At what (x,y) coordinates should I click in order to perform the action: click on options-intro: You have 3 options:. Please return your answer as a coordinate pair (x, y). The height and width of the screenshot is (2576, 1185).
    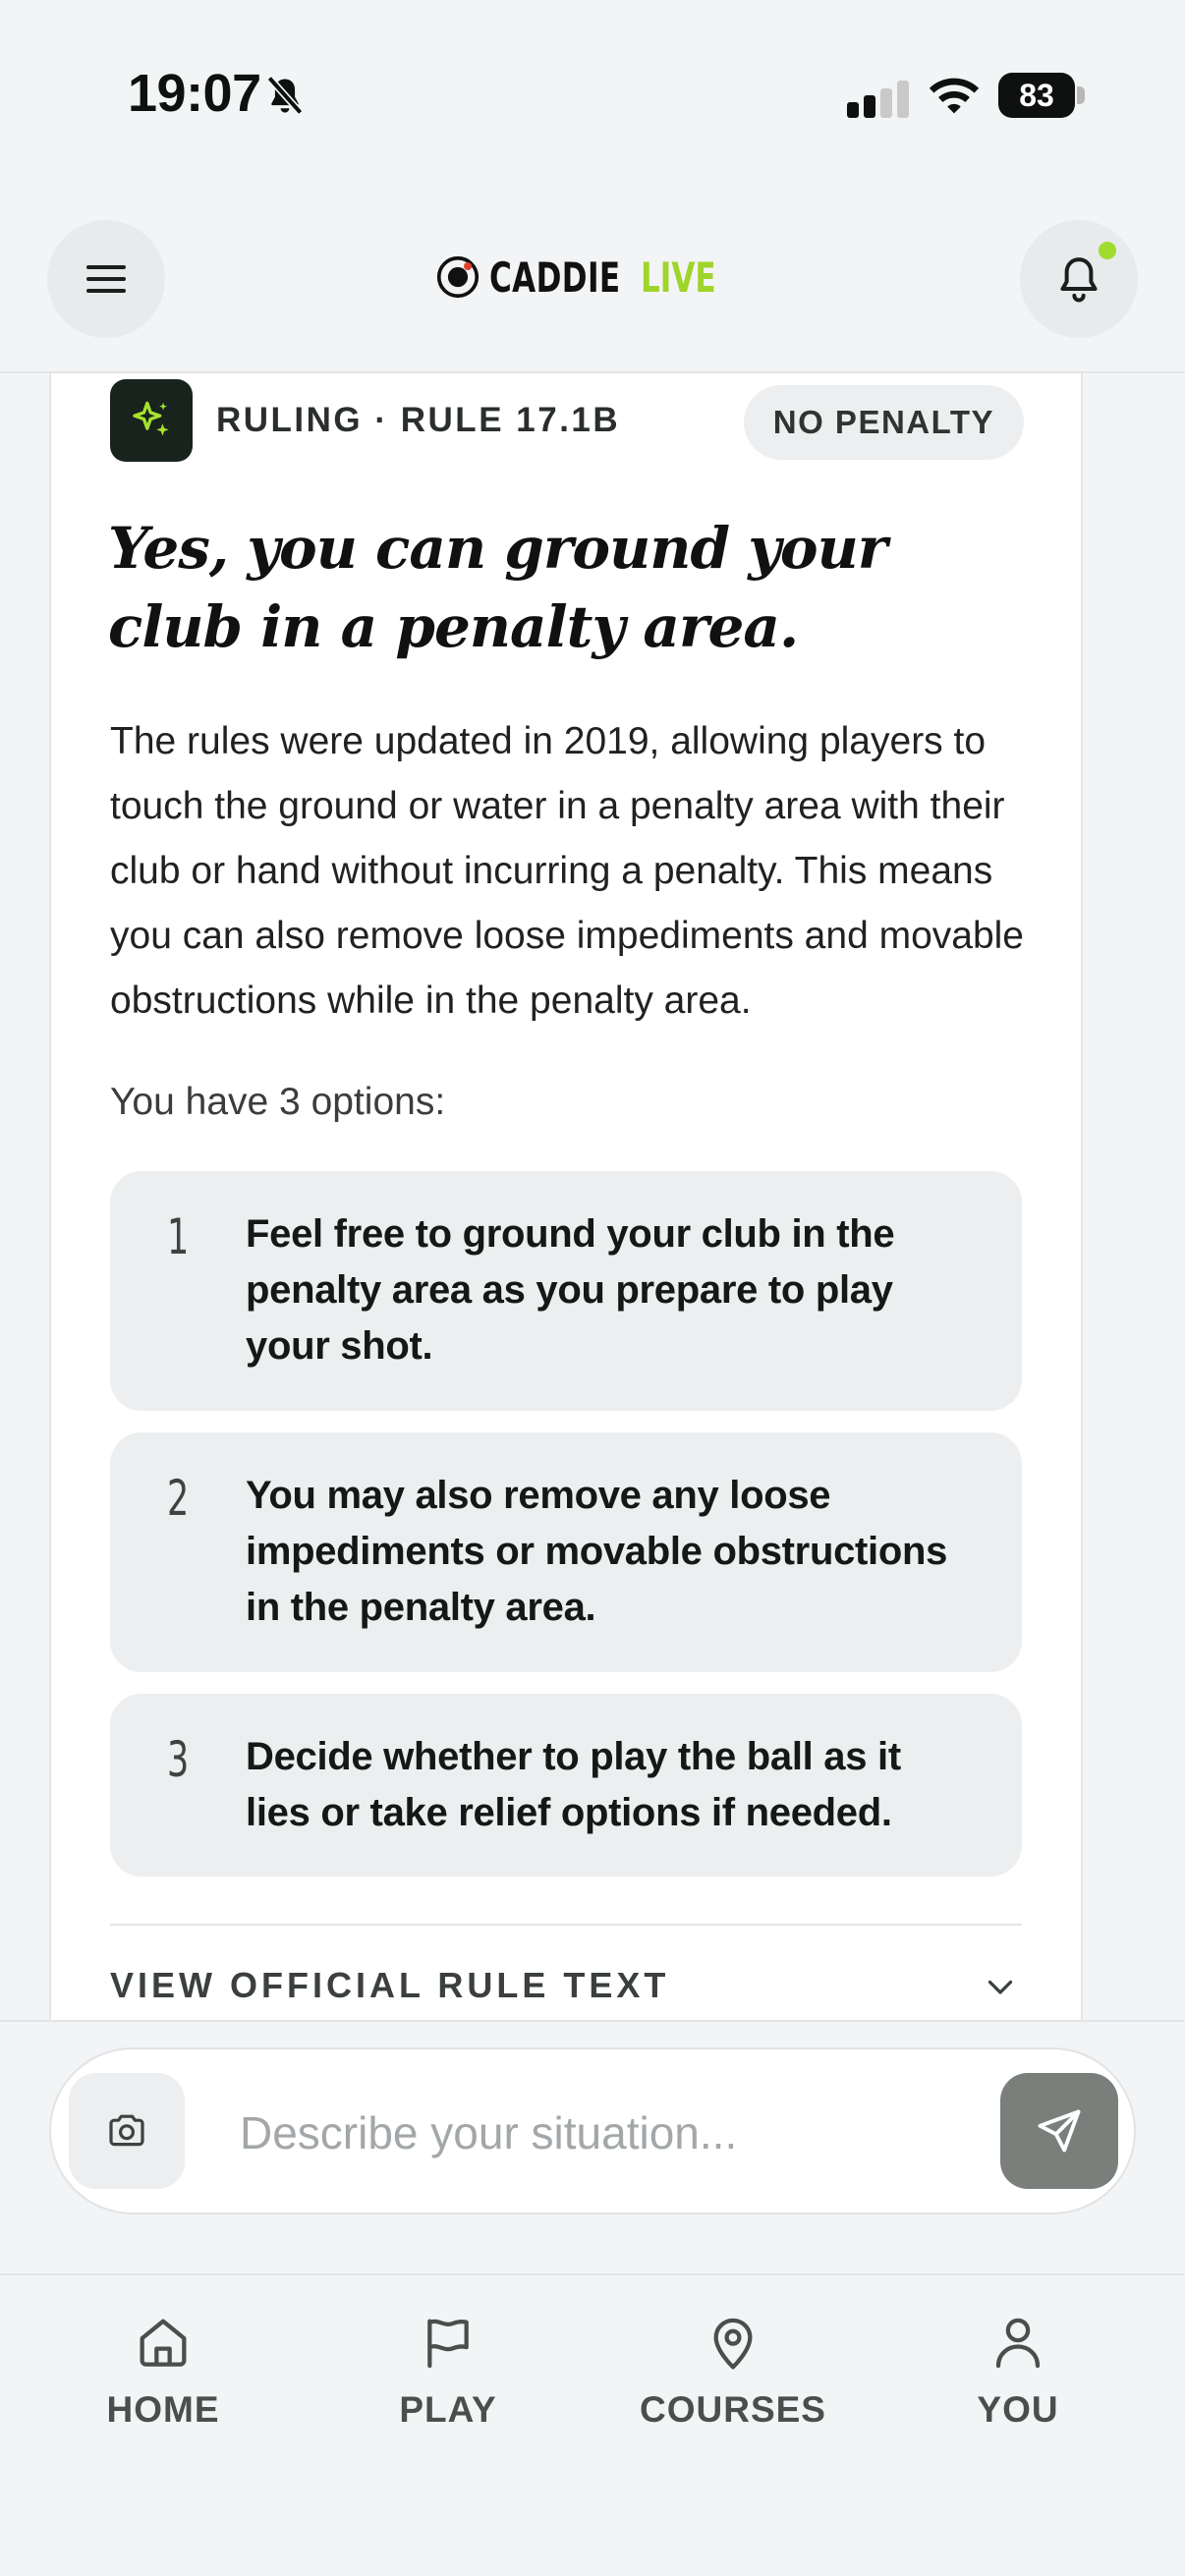
    Looking at the image, I should click on (278, 1102).